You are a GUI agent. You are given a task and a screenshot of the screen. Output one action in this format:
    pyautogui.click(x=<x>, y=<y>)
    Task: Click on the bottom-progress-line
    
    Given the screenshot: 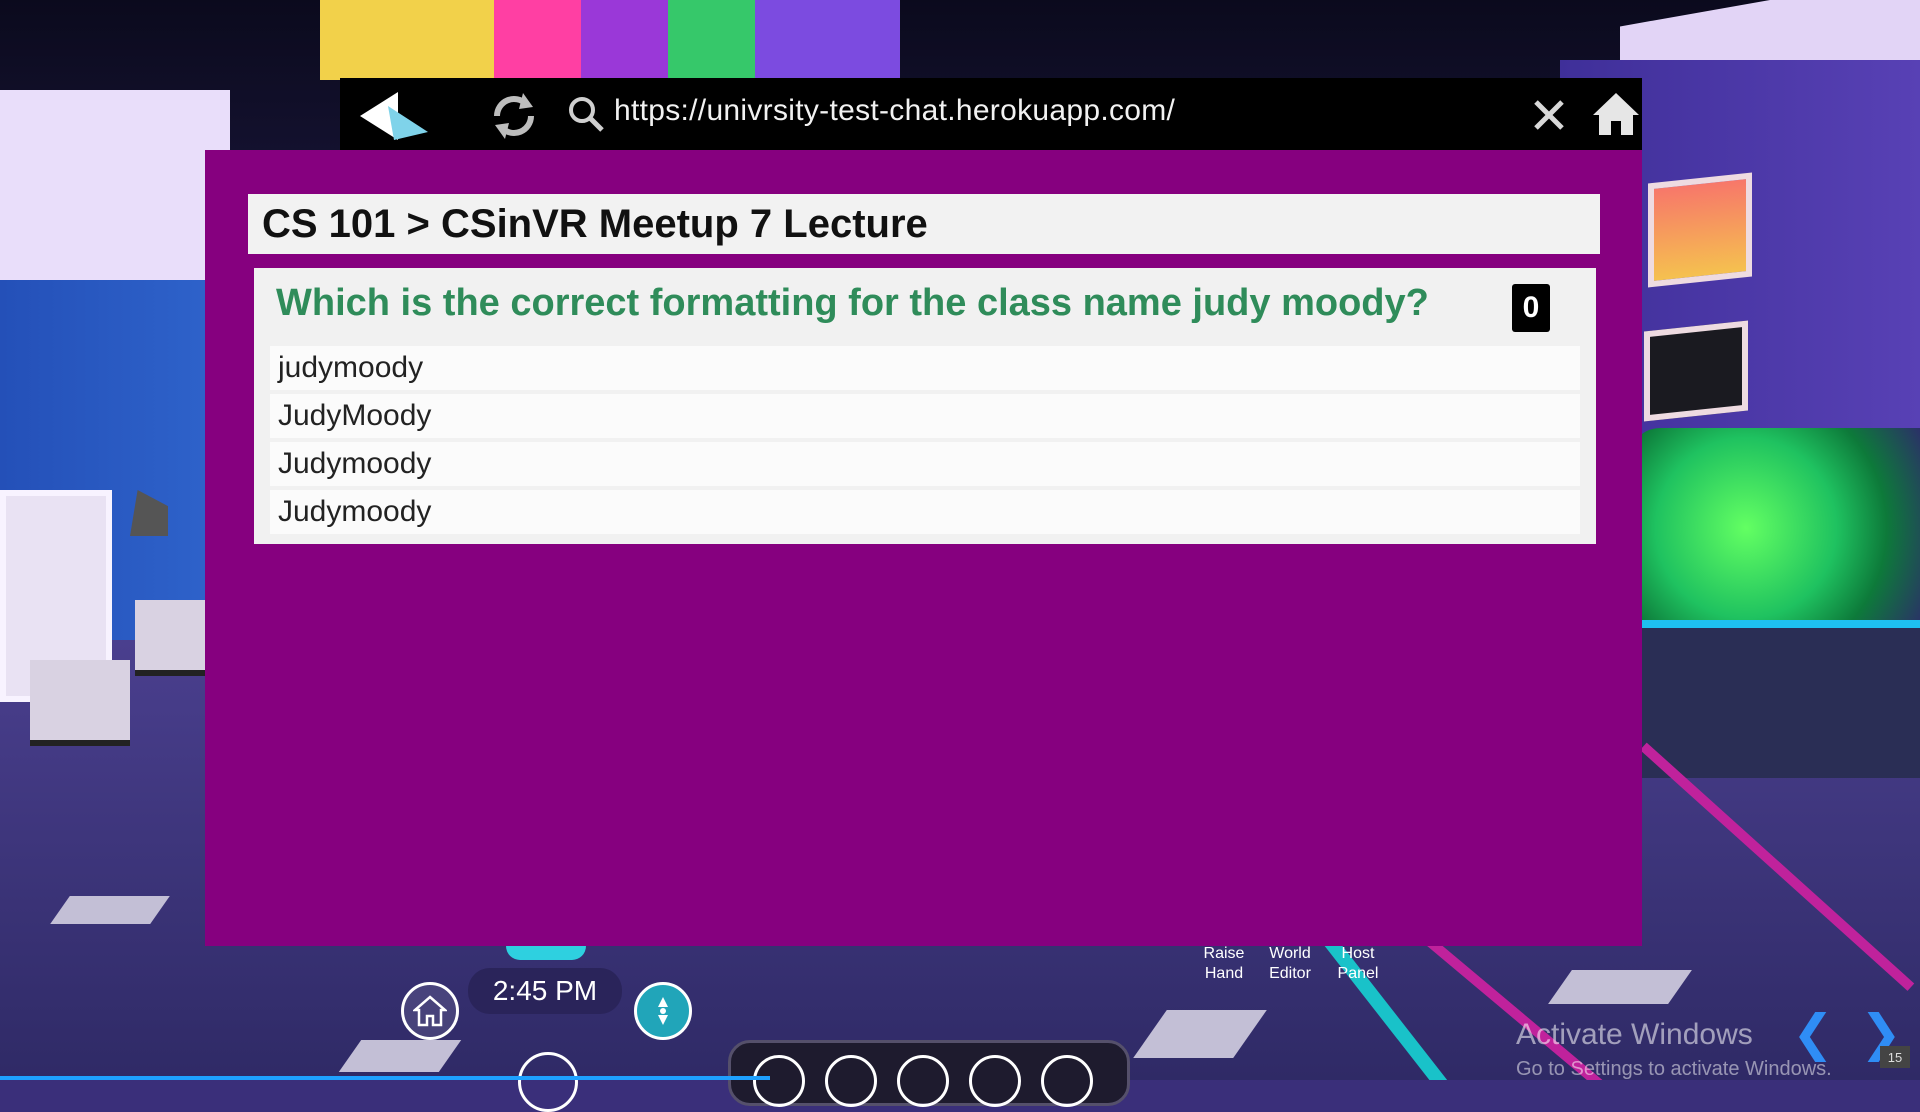 What is the action you would take?
    pyautogui.click(x=385, y=1078)
    